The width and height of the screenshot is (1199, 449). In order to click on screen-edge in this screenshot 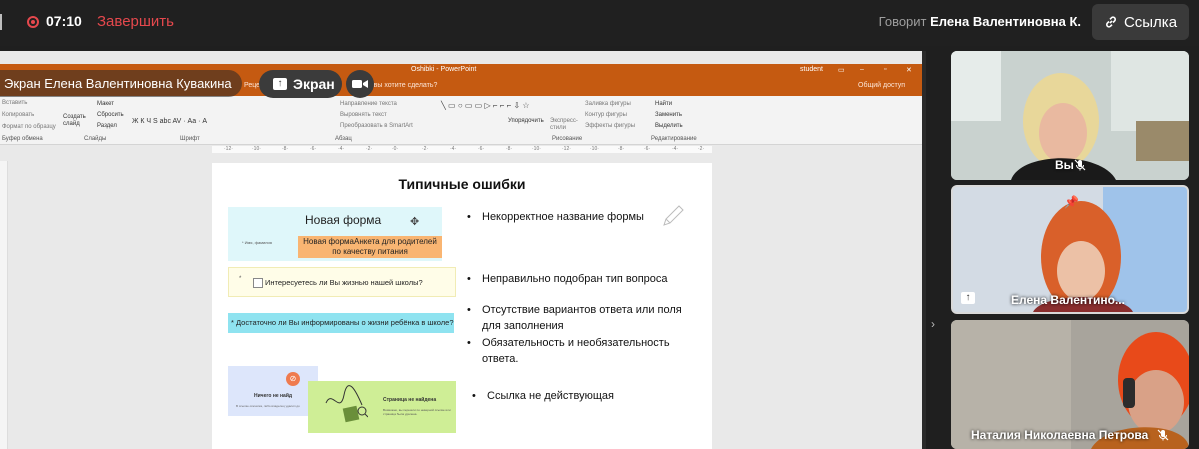, I will do `click(924, 250)`.